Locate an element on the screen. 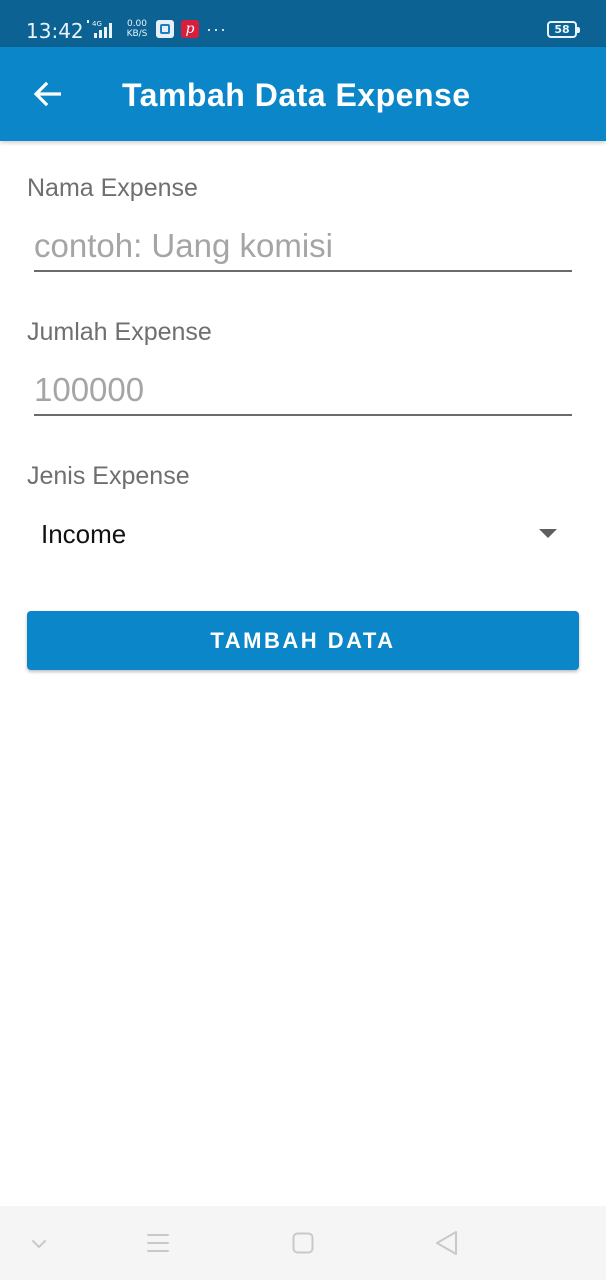  status-time: 13:42 is located at coordinates (55, 31).